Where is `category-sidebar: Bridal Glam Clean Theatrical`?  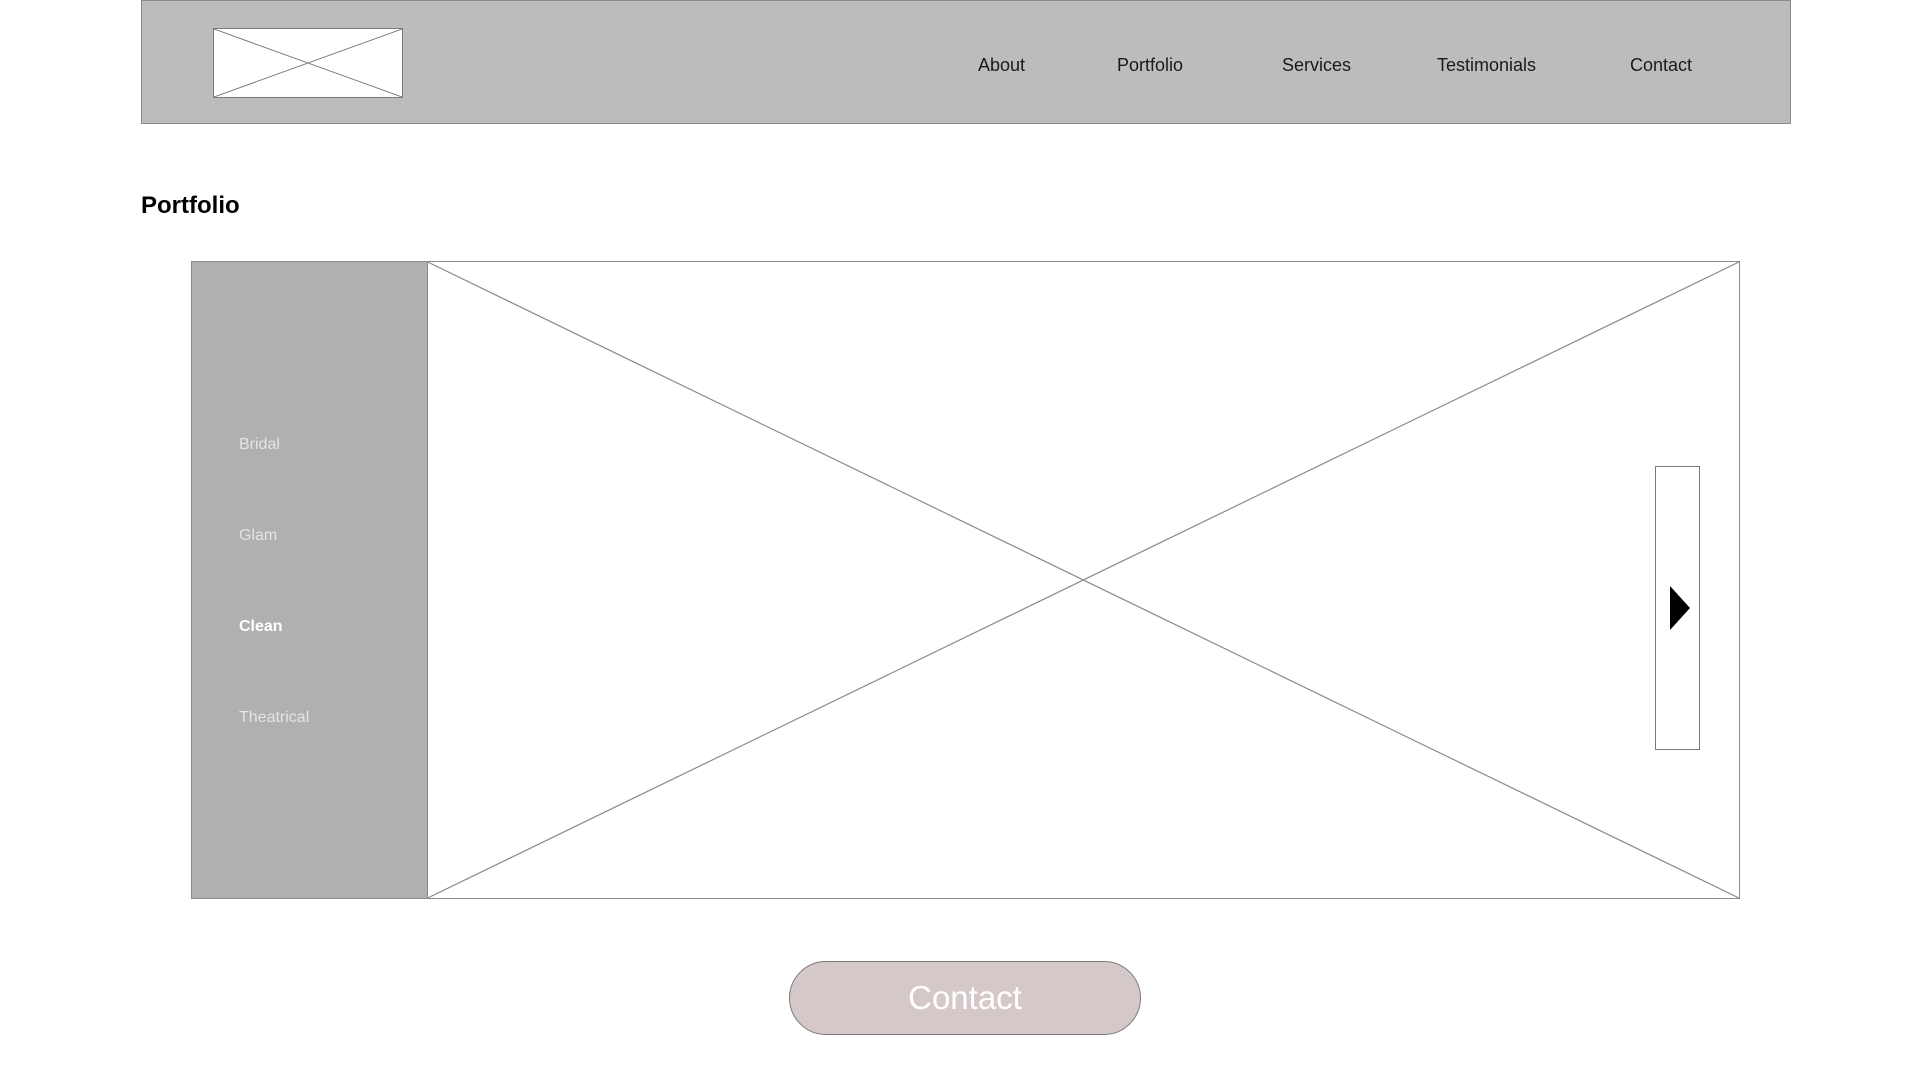 category-sidebar: Bridal Glam Clean Theatrical is located at coordinates (310, 580).